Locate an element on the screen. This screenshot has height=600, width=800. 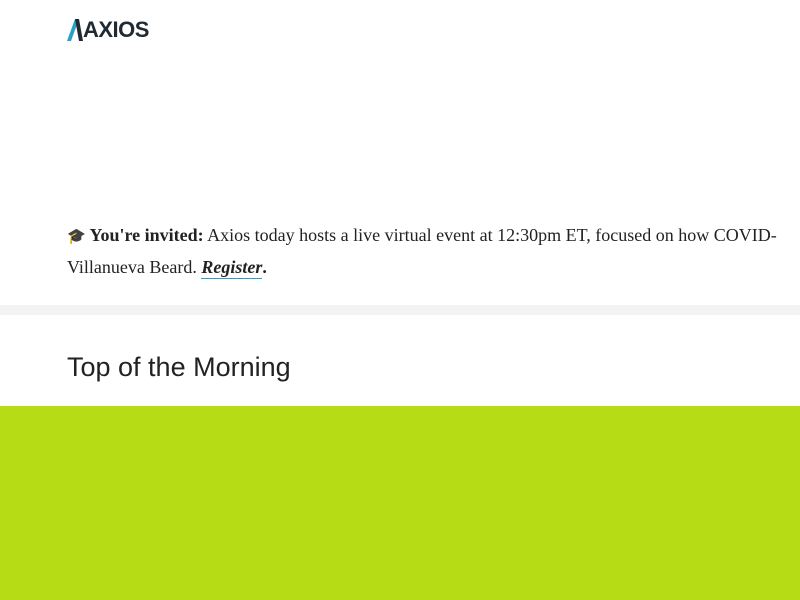
section-title: Top of the Morning is located at coordinates (179, 367).